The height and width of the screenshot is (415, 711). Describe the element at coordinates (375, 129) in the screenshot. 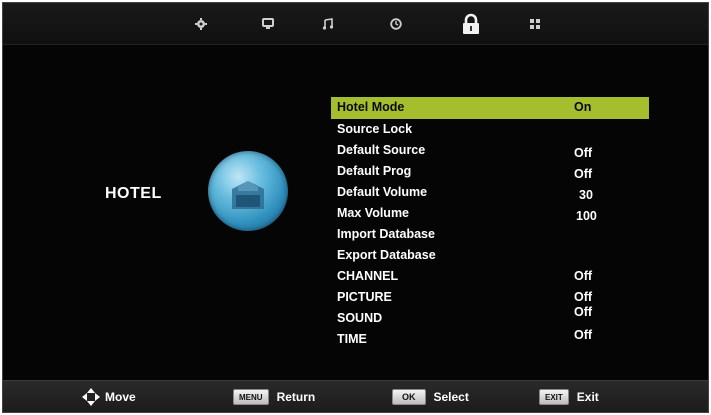

I see `menu-item-label: Source Lock` at that location.